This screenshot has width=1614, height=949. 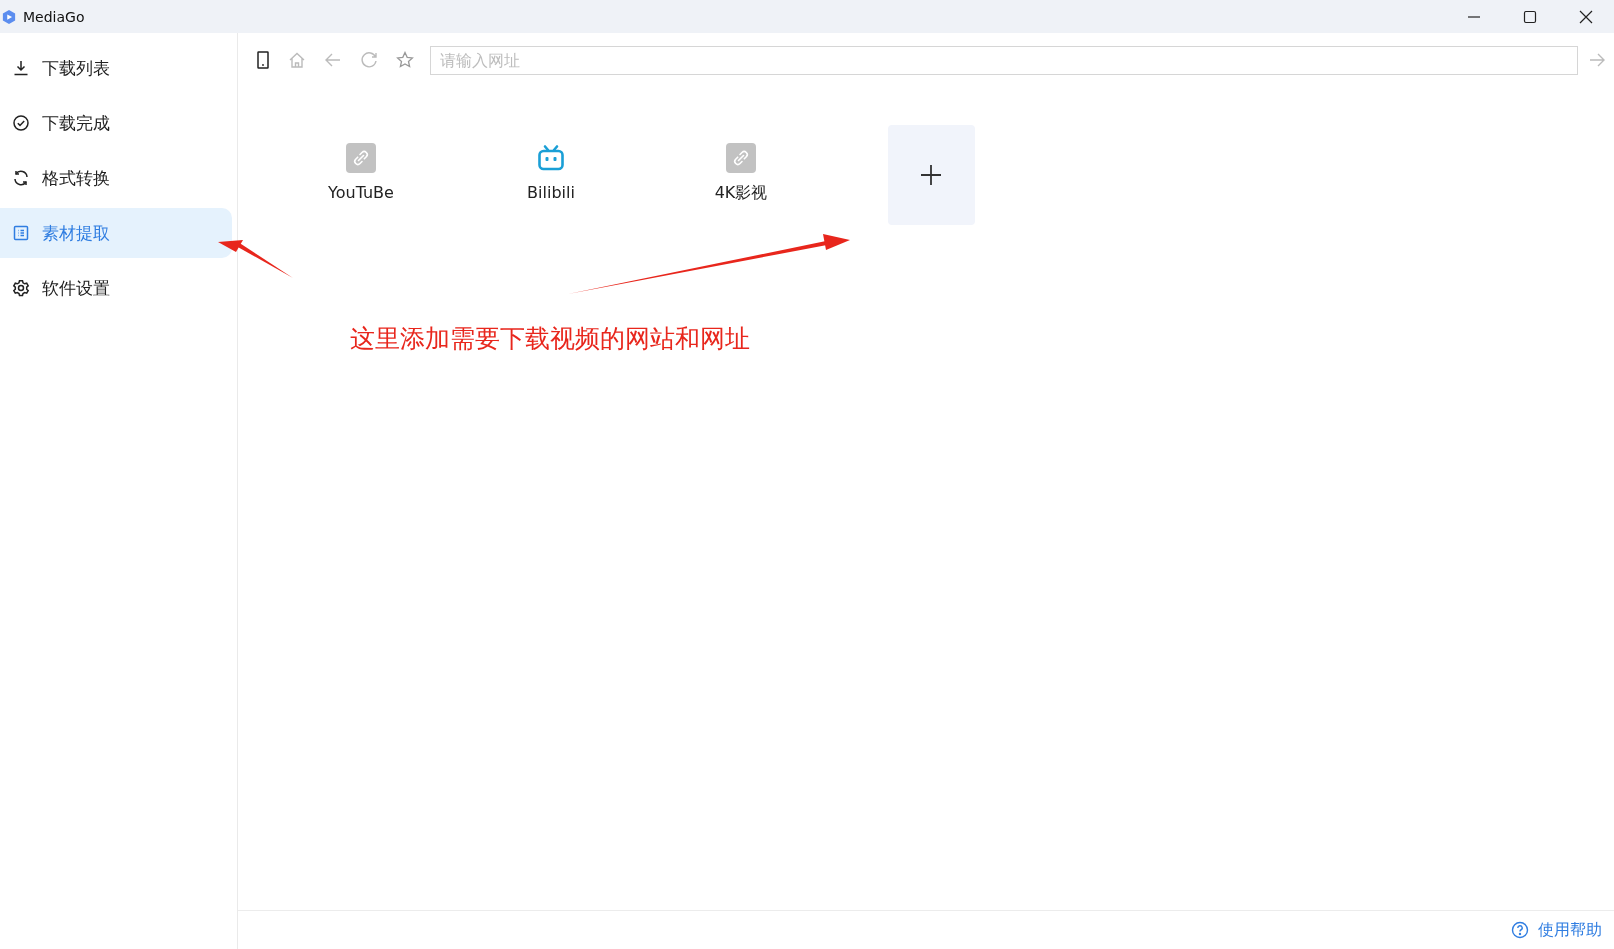 I want to click on window-title: MediaGo, so click(x=54, y=16).